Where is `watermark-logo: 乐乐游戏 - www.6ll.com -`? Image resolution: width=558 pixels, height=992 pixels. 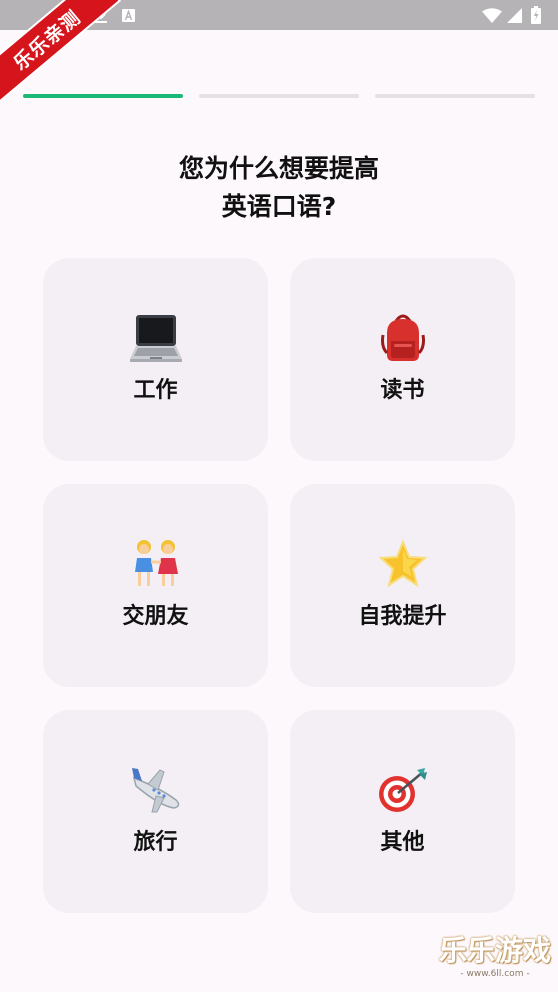
watermark-logo: 乐乐游戏 - www.6ll.com - is located at coordinates (495, 962).